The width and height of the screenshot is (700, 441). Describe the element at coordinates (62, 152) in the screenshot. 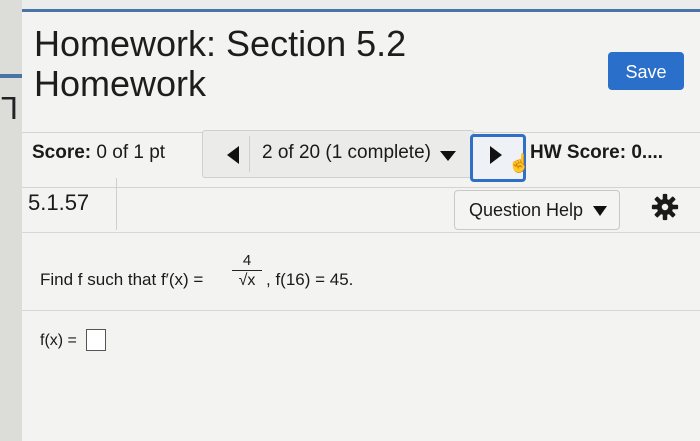

I see `score-label: Score:` at that location.